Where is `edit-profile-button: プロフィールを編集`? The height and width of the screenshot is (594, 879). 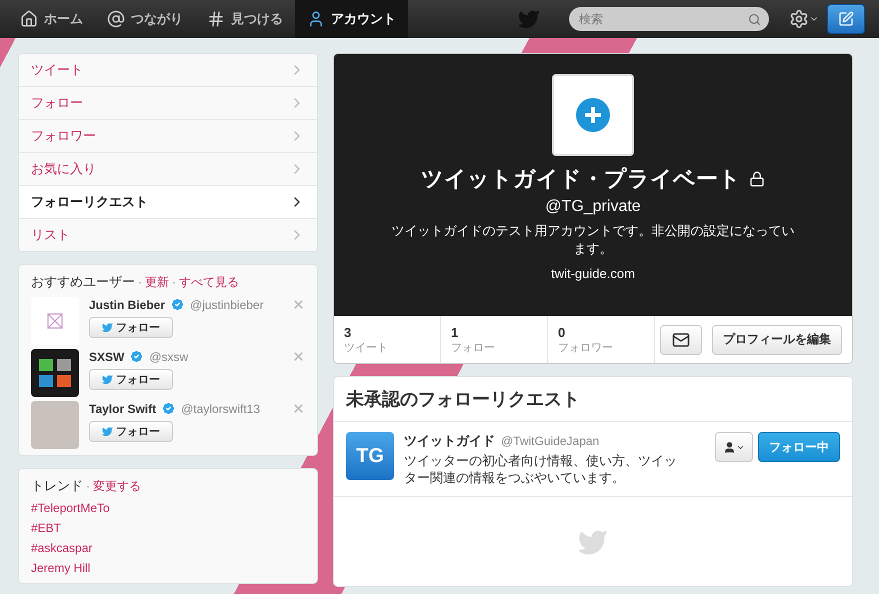 edit-profile-button: プロフィールを編集 is located at coordinates (777, 339).